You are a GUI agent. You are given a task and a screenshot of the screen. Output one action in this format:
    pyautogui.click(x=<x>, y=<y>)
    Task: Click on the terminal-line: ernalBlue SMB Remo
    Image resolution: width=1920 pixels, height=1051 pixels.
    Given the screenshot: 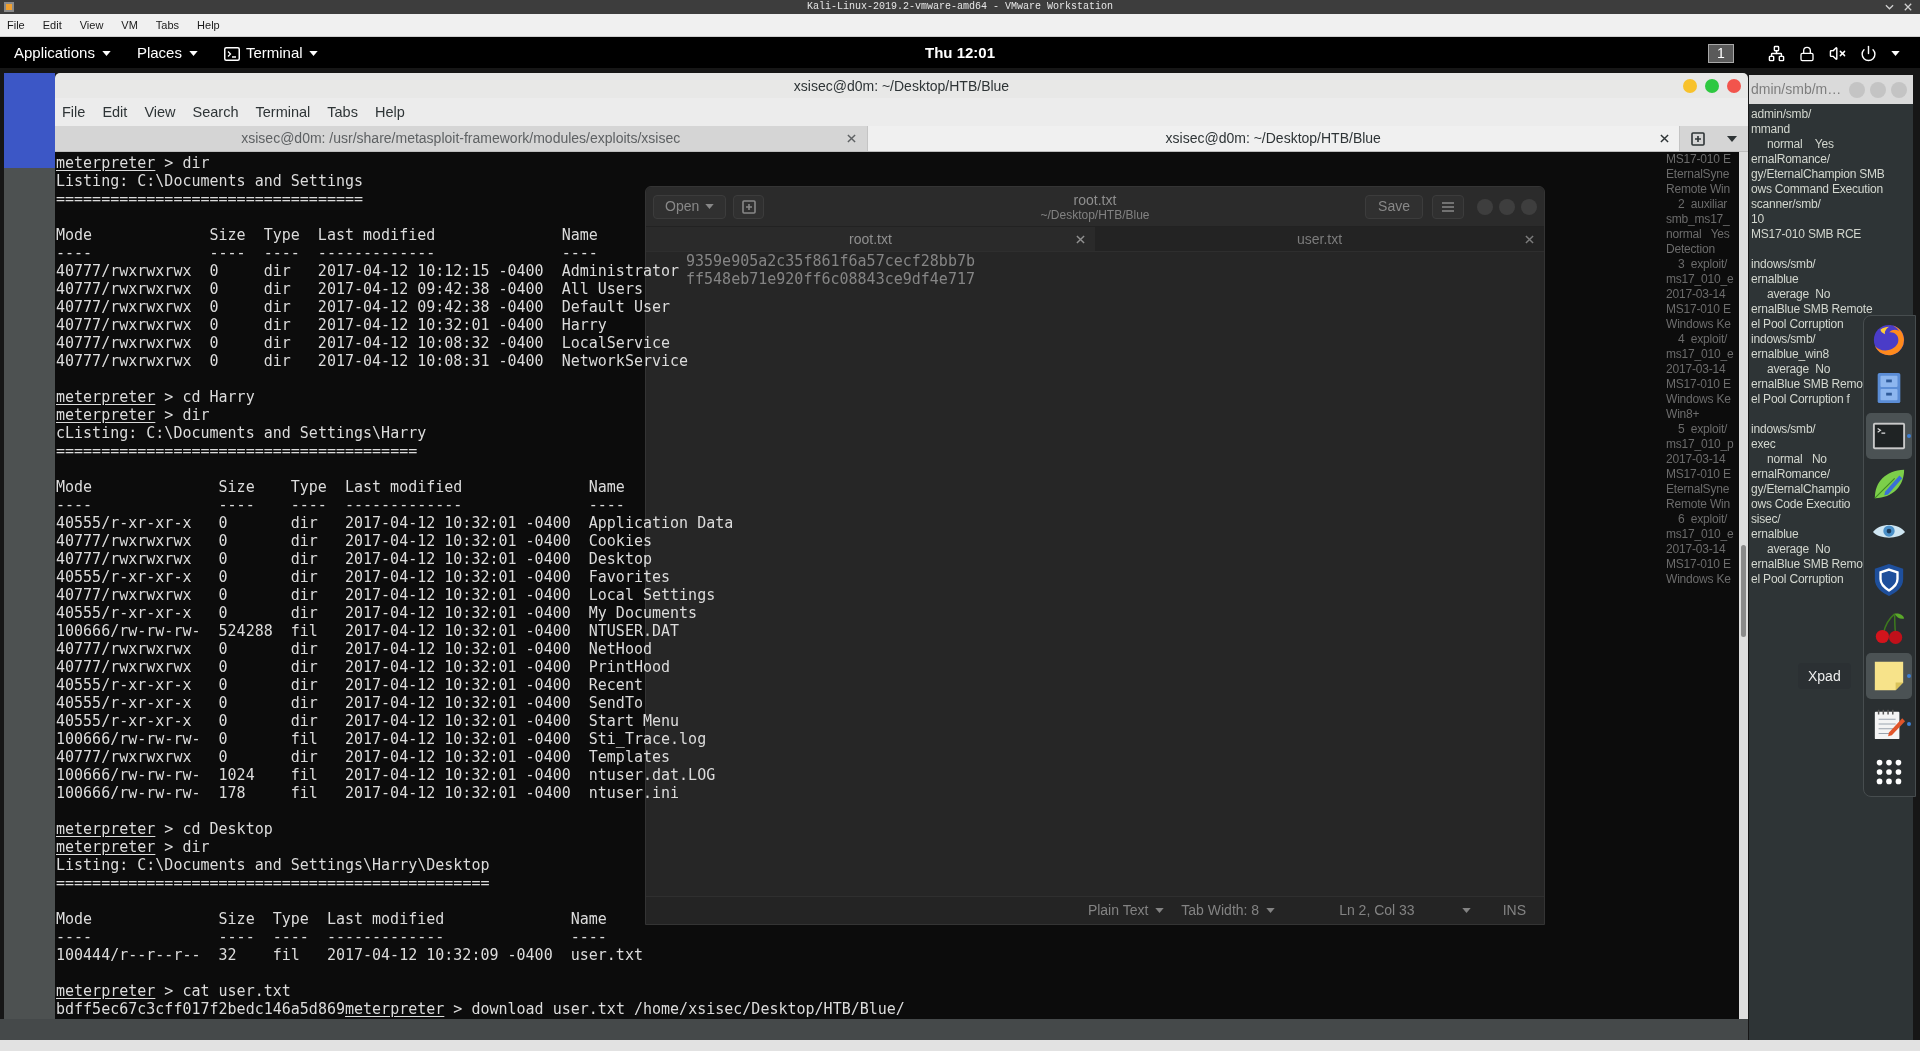 What is the action you would take?
    pyautogui.click(x=1807, y=384)
    